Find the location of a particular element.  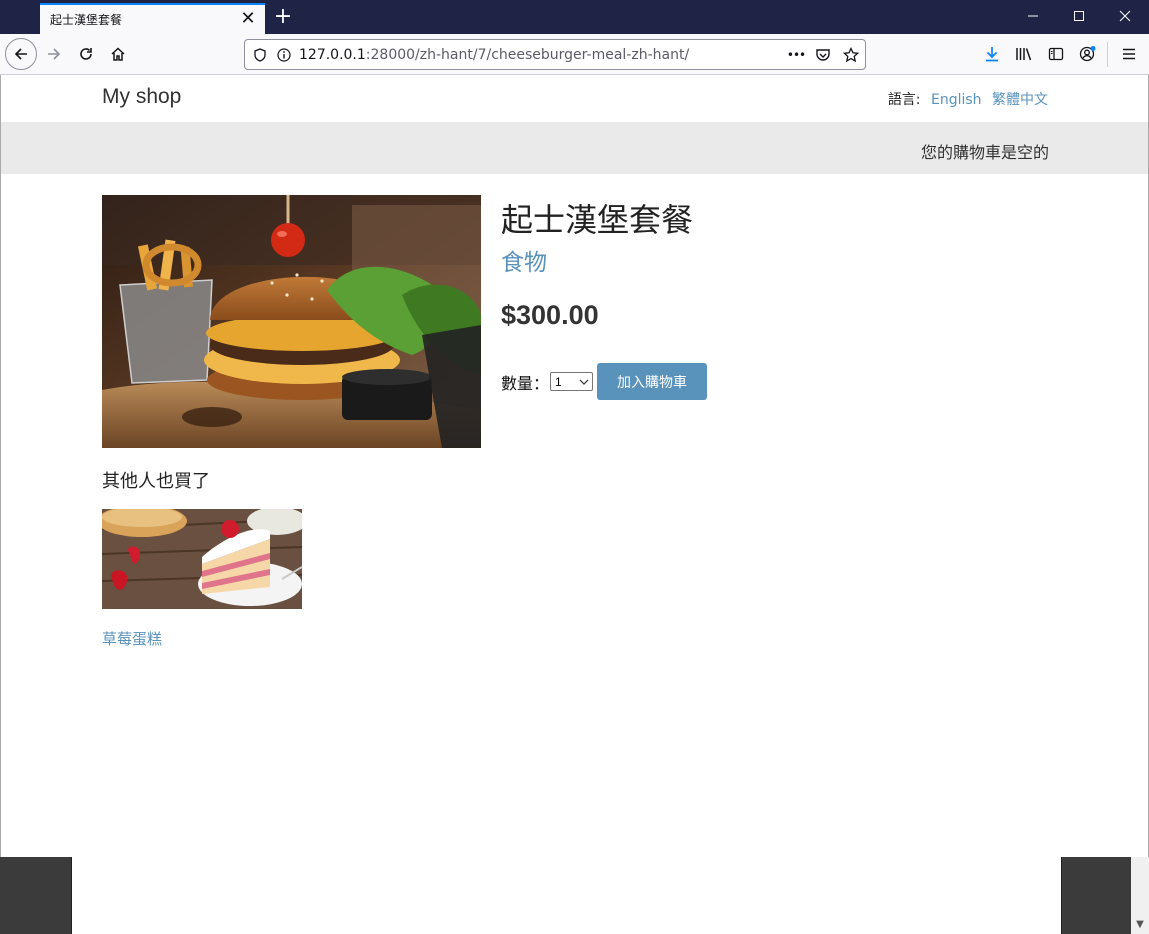

tab-close-icon: ✕ is located at coordinates (248, 19).